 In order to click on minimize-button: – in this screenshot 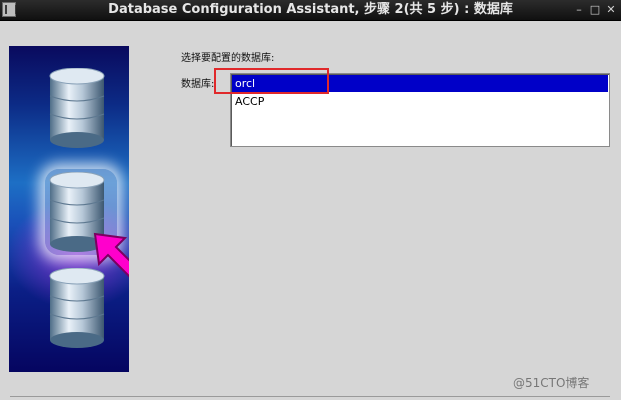, I will do `click(579, 10)`.